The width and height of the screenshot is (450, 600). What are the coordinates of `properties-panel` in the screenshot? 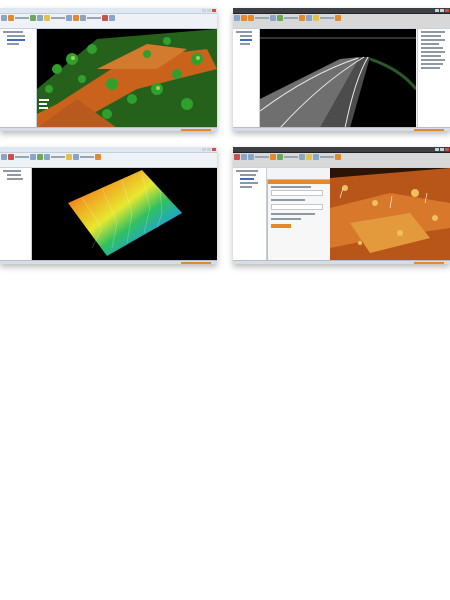 It's located at (433, 80).